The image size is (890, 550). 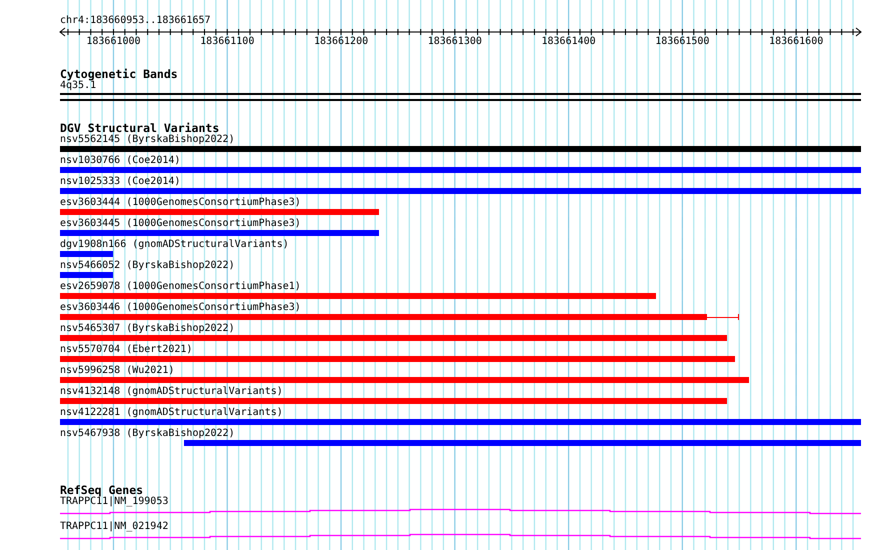 What do you see at coordinates (102, 490) in the screenshot?
I see `track-title: RefSeq Genes` at bounding box center [102, 490].